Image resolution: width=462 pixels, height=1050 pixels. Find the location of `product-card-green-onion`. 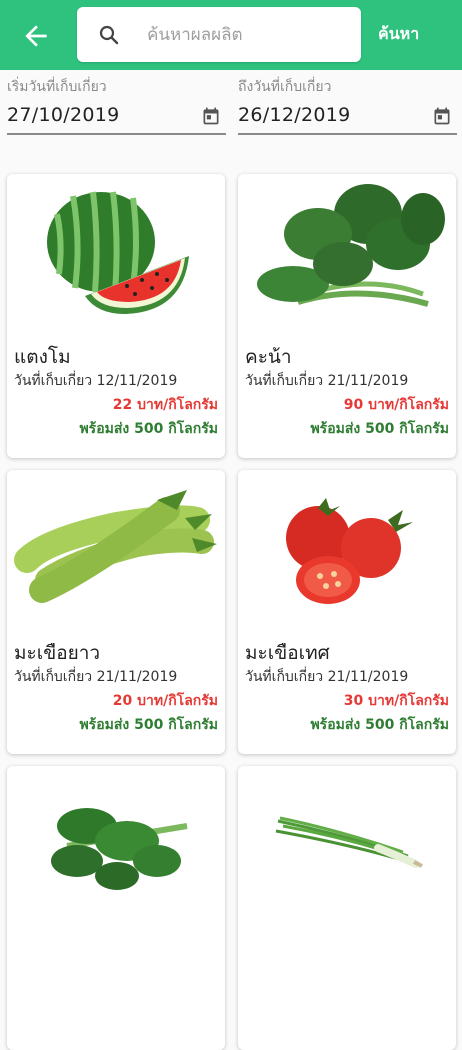

product-card-green-onion is located at coordinates (347, 908).